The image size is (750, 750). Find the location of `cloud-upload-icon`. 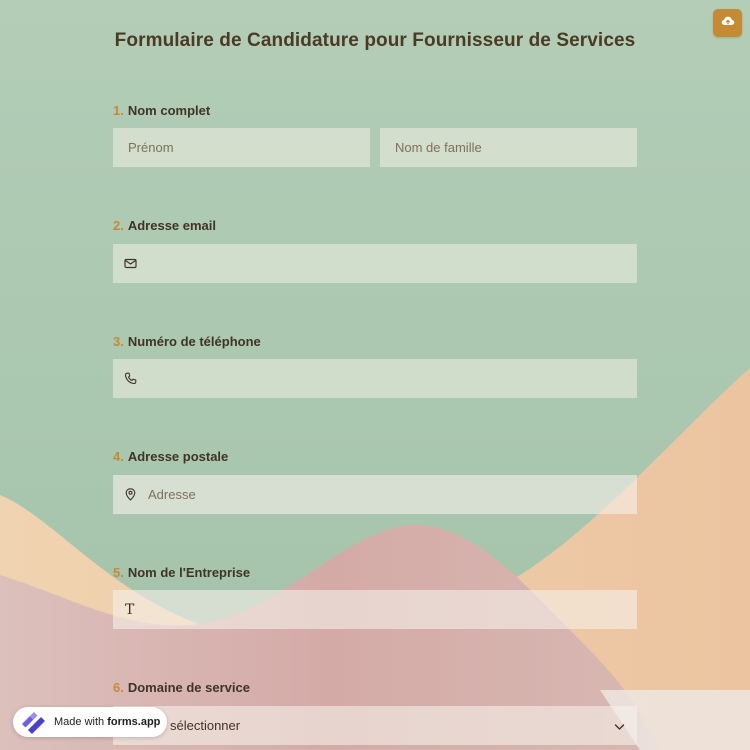

cloud-upload-icon is located at coordinates (728, 23).